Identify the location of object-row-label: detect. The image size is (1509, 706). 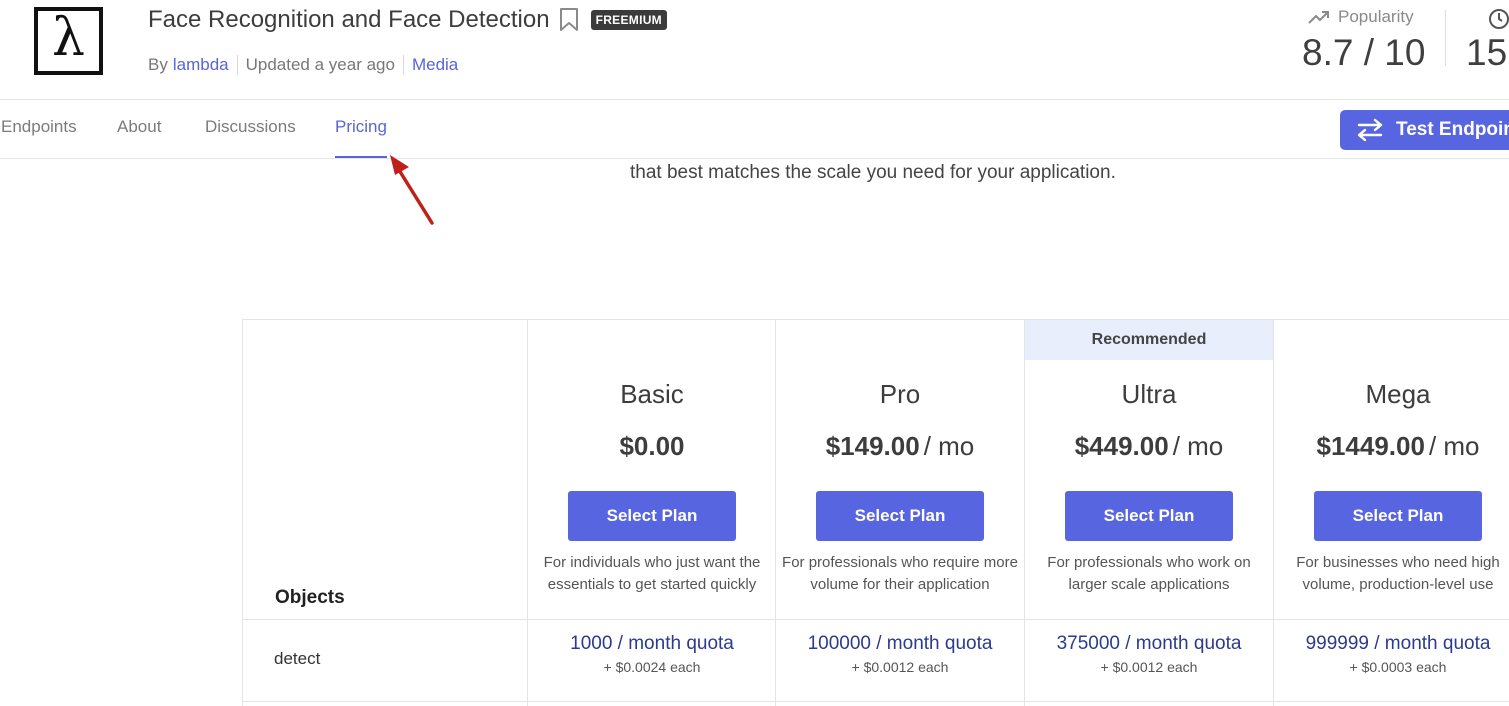
(297, 658).